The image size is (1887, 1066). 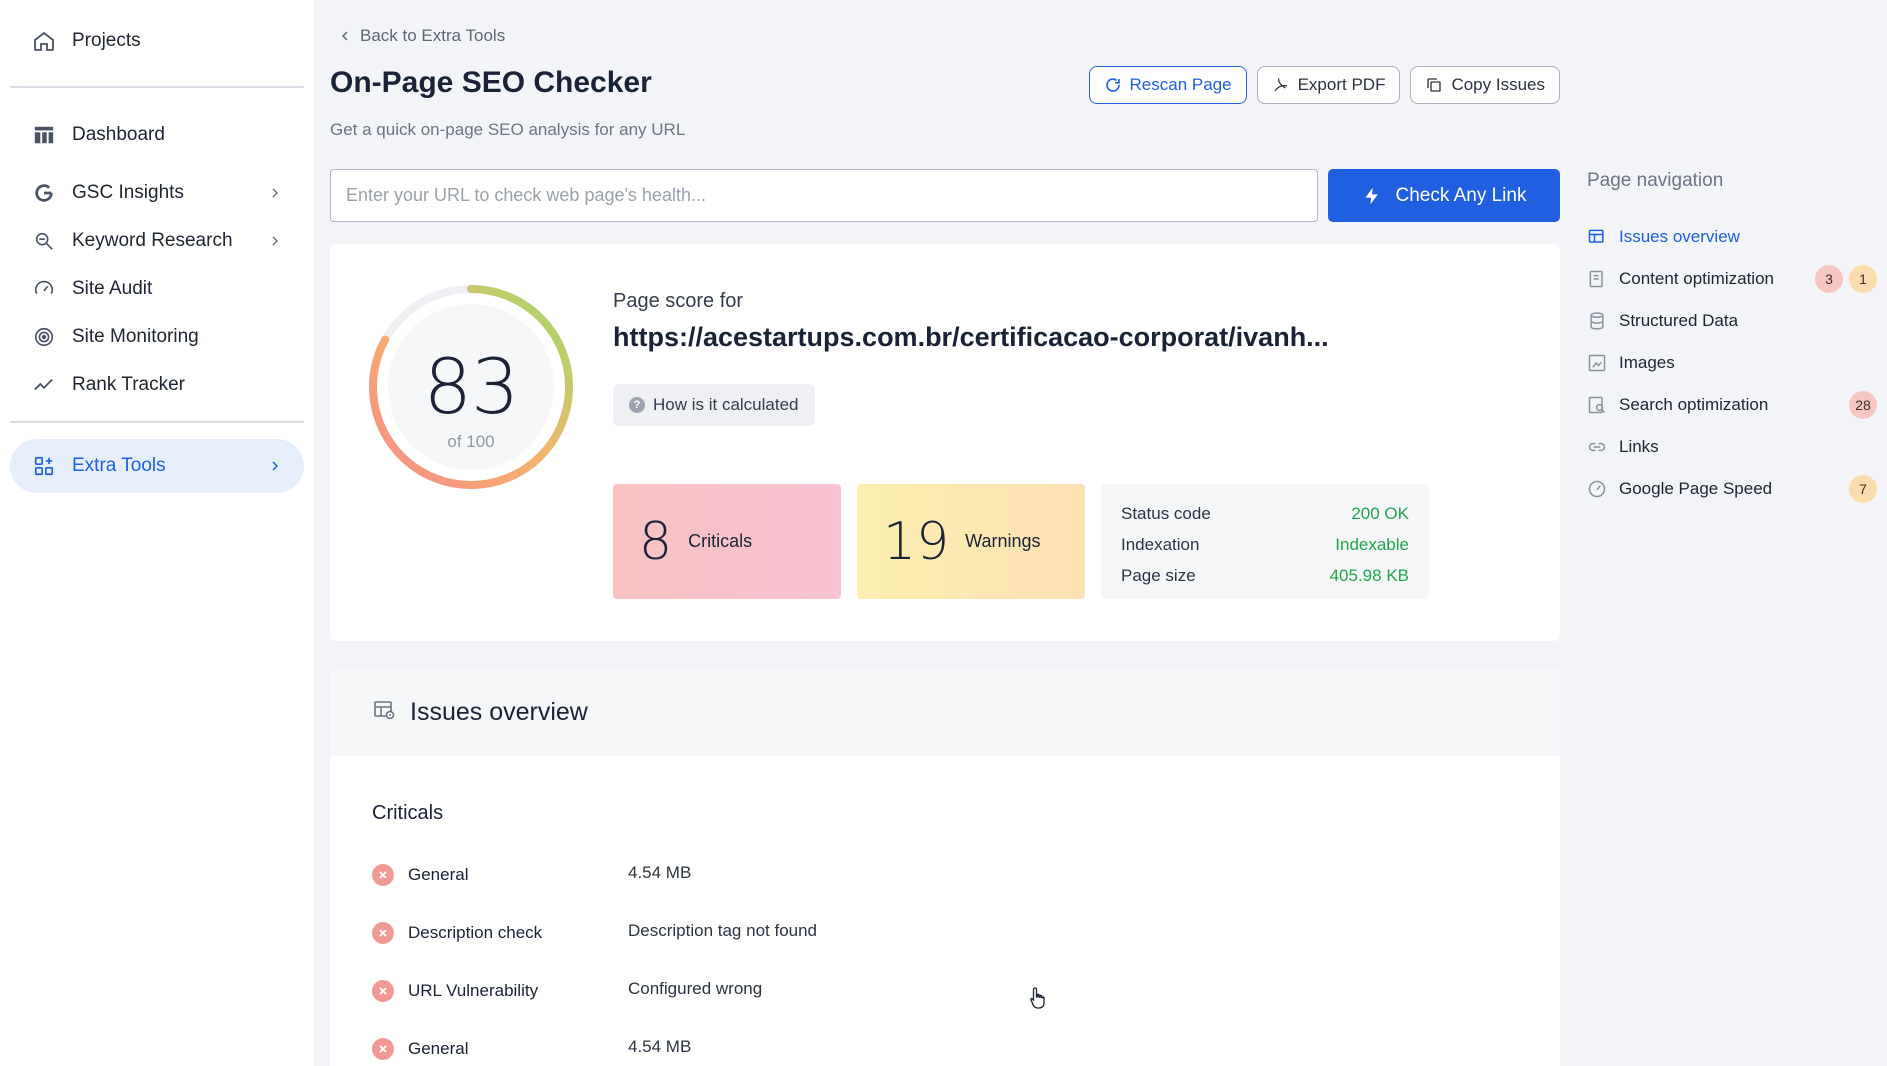 What do you see at coordinates (1647, 362) in the screenshot?
I see `page-nav-label: Images` at bounding box center [1647, 362].